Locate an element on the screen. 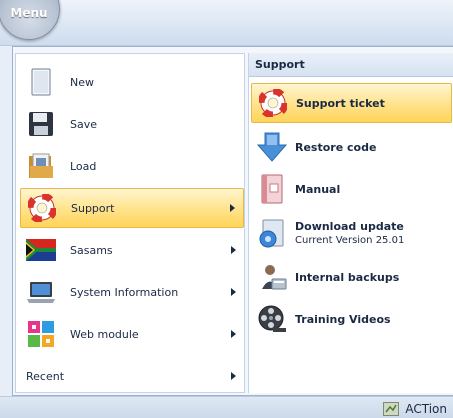 The image size is (453, 418). submenu-item-title: Training Videos is located at coordinates (343, 319).